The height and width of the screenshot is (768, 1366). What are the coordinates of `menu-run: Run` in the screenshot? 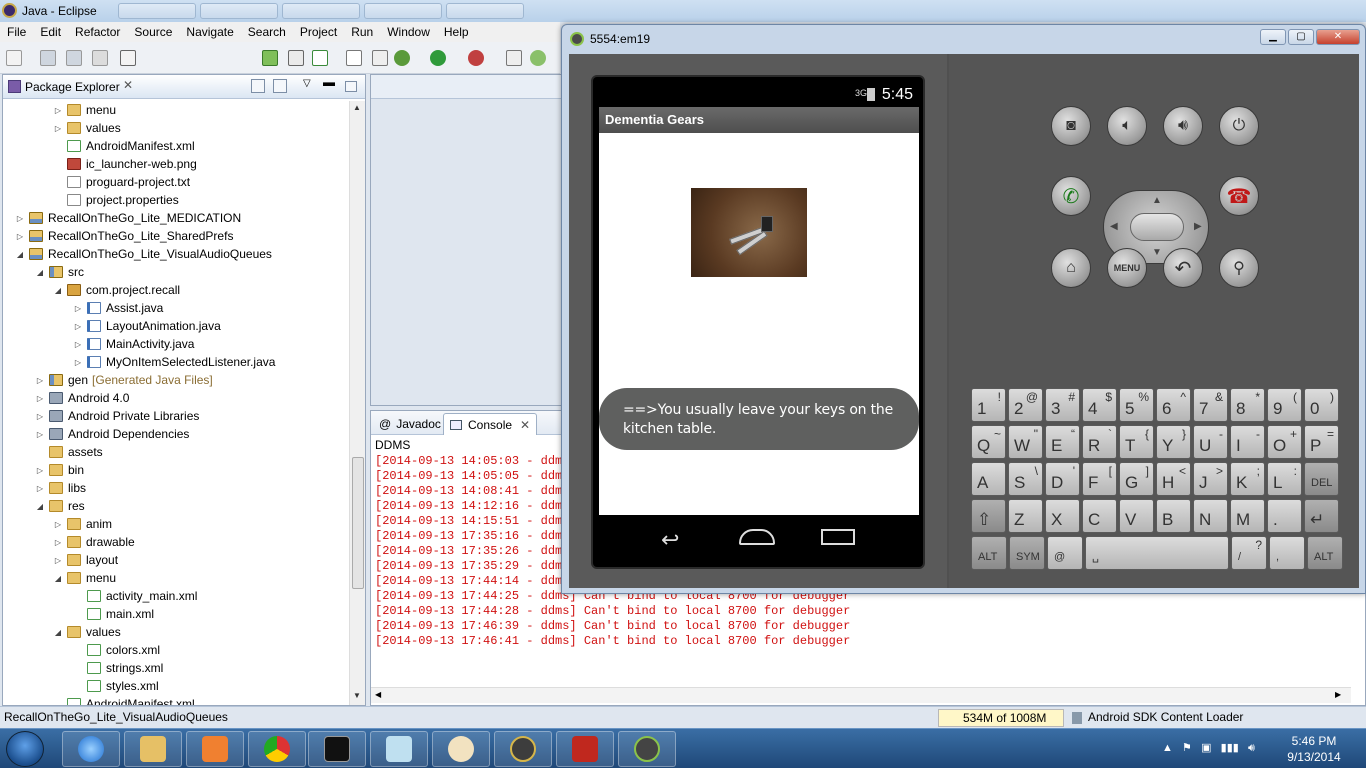 It's located at (362, 32).